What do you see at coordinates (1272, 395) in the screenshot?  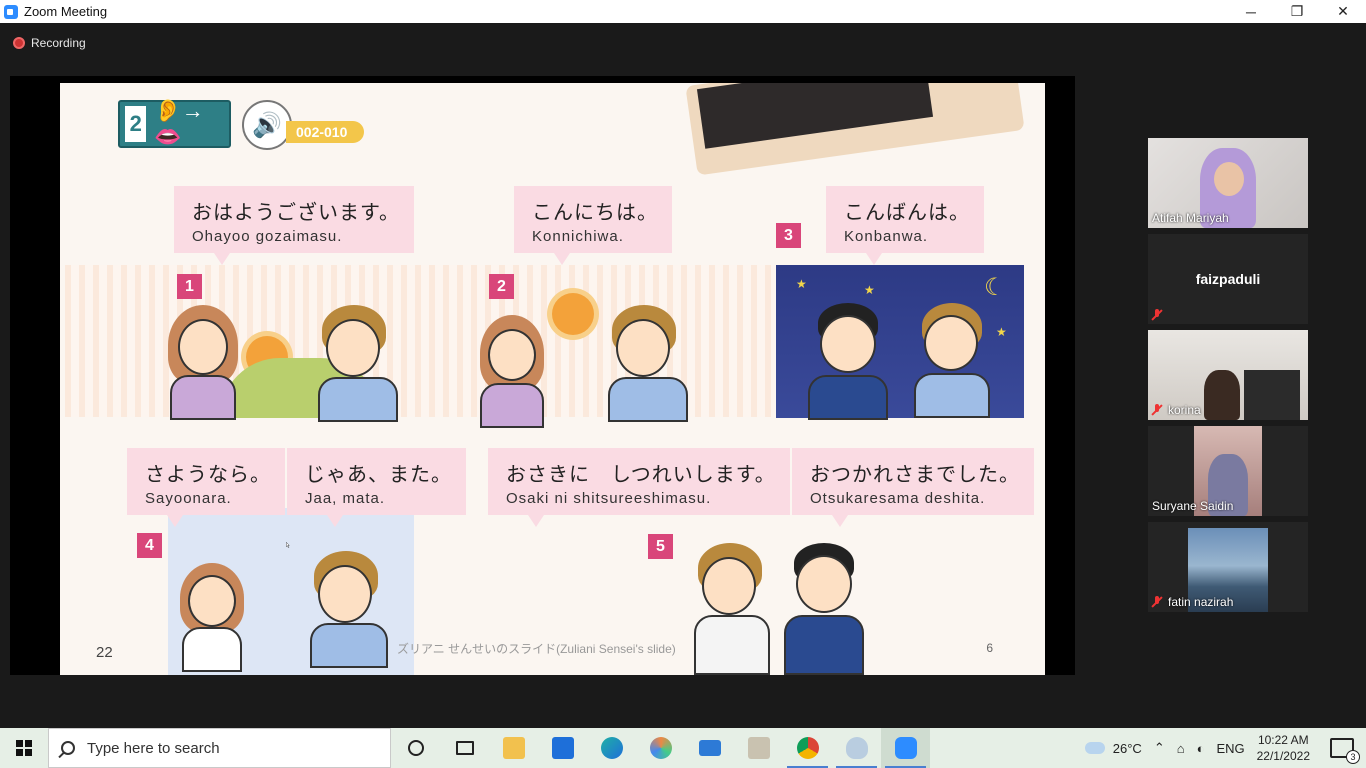 I see `participant-background-object` at bounding box center [1272, 395].